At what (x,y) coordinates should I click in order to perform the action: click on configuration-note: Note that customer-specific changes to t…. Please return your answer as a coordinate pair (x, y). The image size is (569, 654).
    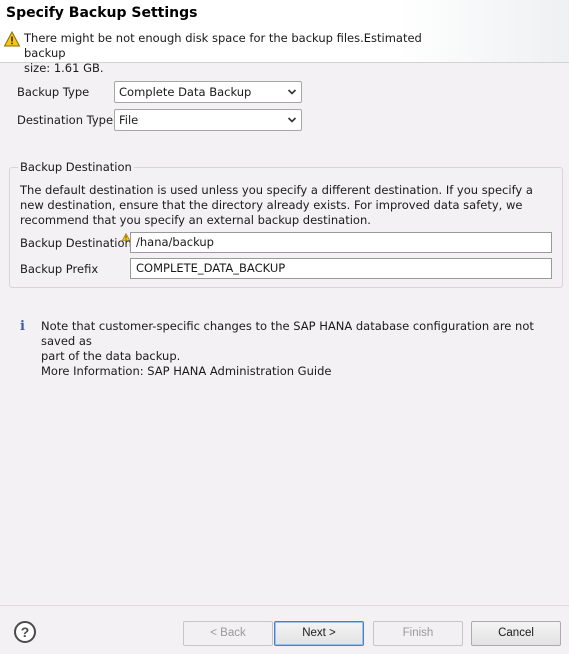
    Looking at the image, I should click on (301, 349).